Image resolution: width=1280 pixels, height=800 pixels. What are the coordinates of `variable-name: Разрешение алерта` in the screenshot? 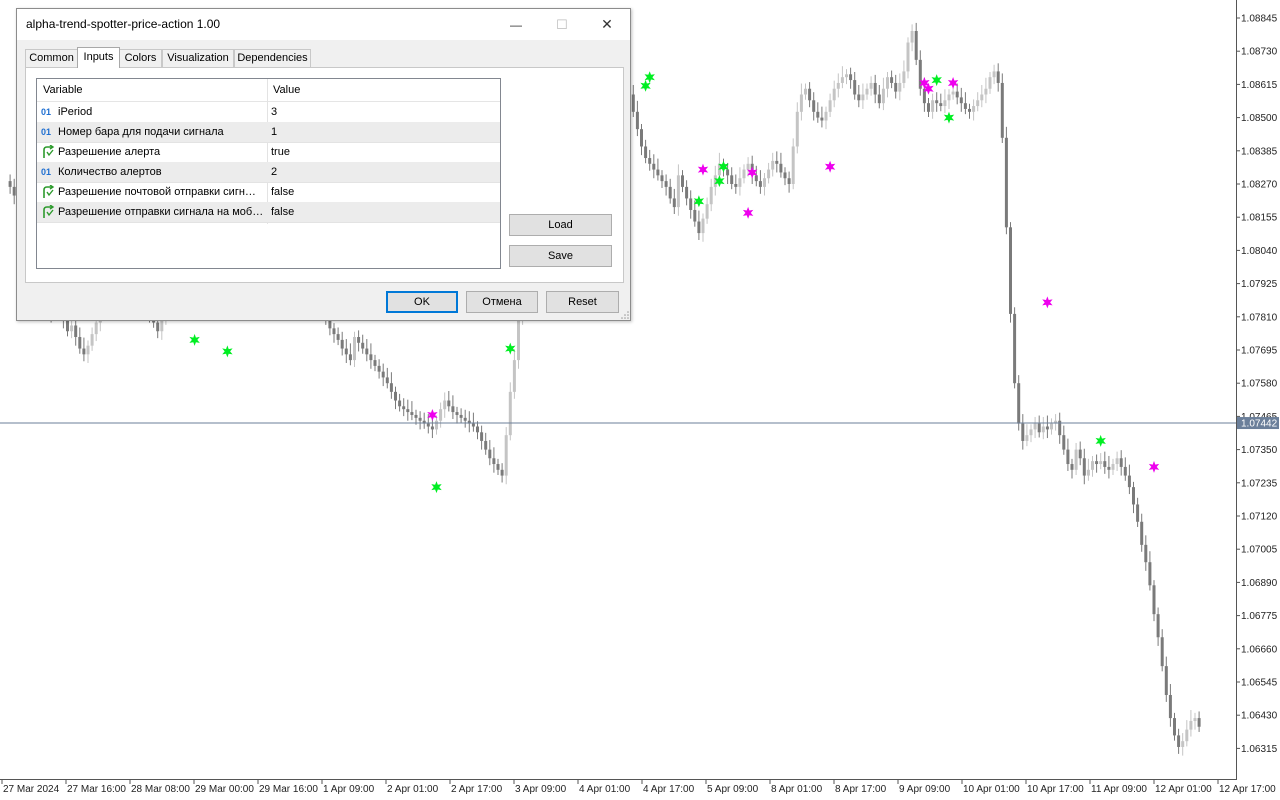 It's located at (109, 152).